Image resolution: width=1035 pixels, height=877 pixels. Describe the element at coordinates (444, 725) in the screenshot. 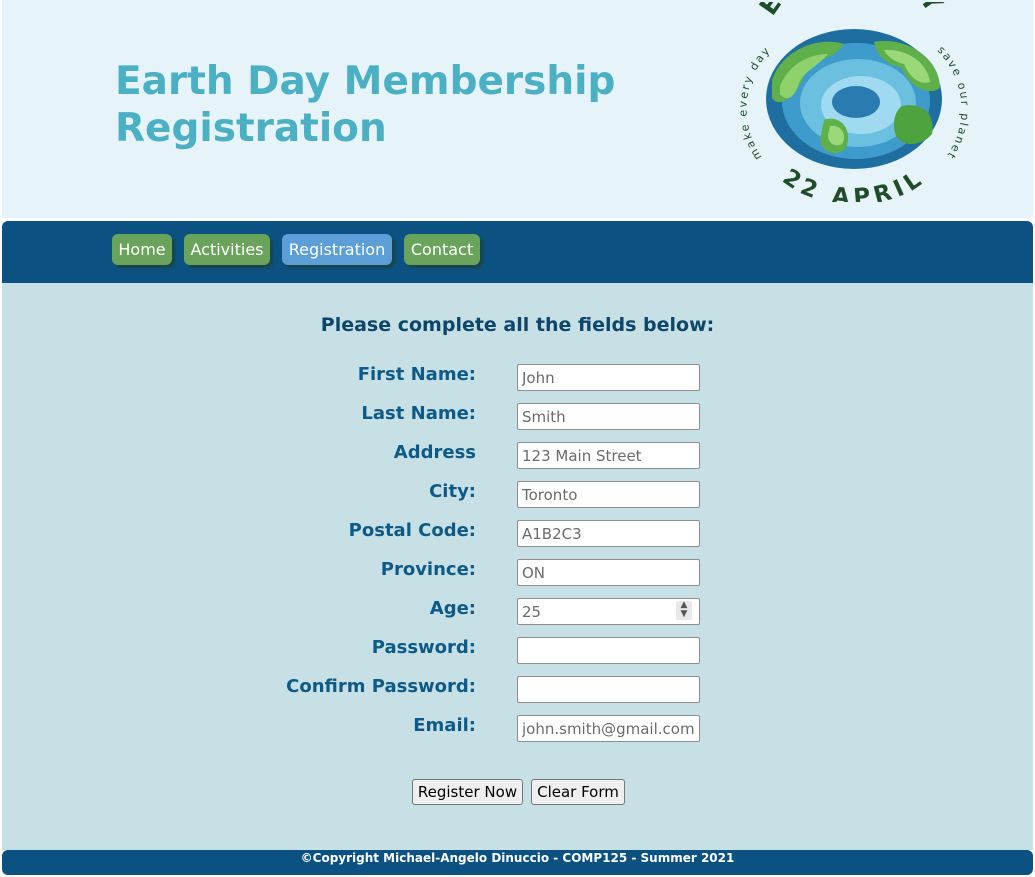

I see `email-label: Email:` at that location.